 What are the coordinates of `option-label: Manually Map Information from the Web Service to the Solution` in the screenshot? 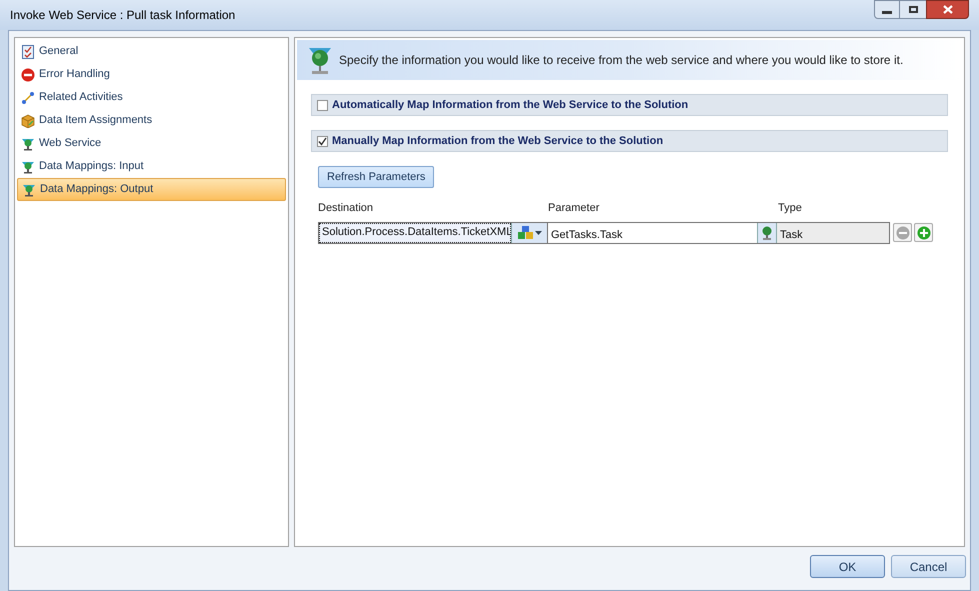 It's located at (498, 141).